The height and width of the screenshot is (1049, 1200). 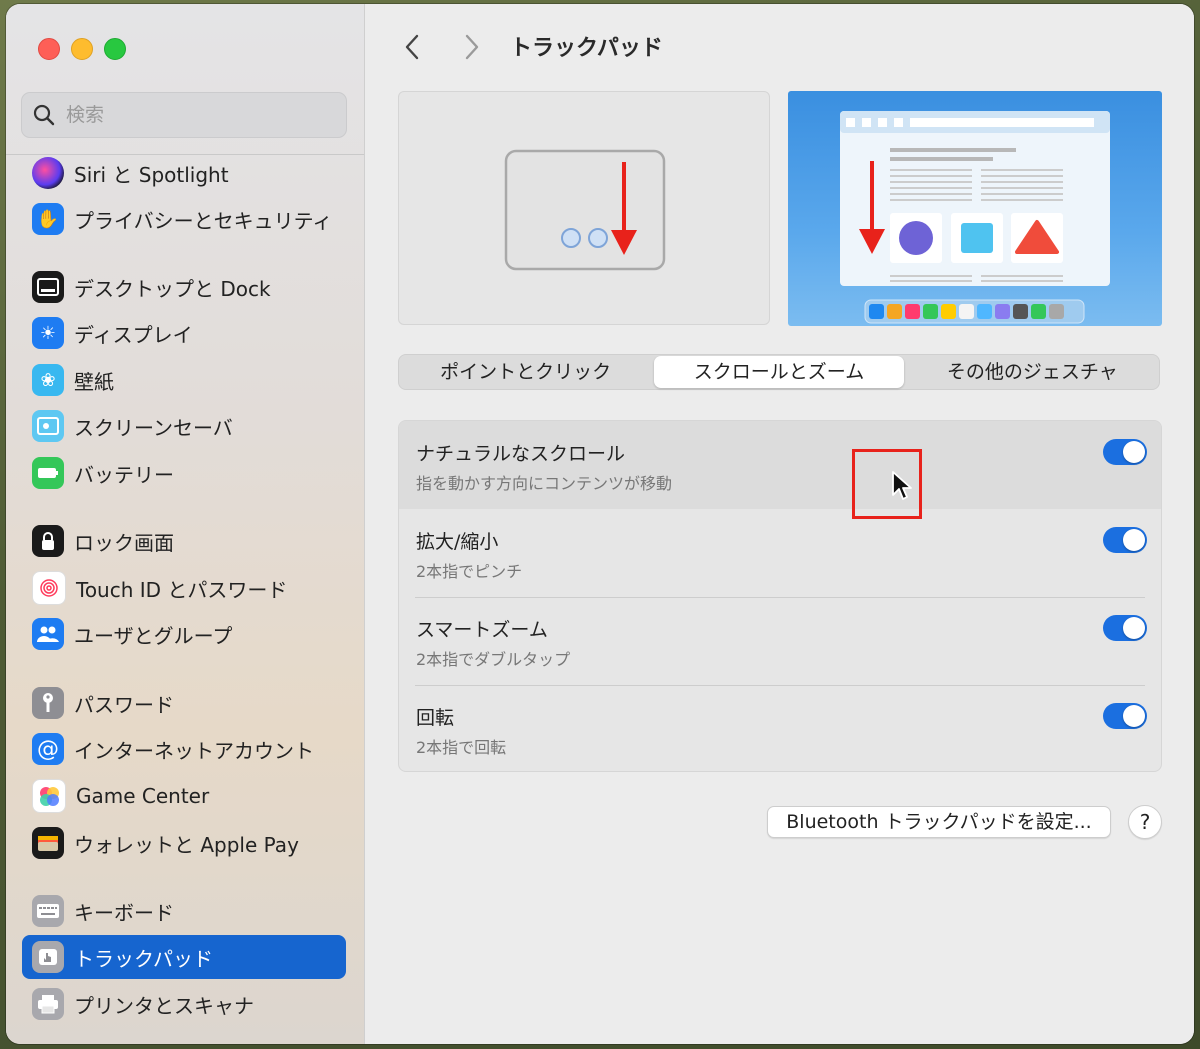 What do you see at coordinates (94, 381) in the screenshot?
I see `sidebar-item-label: 壁紙` at bounding box center [94, 381].